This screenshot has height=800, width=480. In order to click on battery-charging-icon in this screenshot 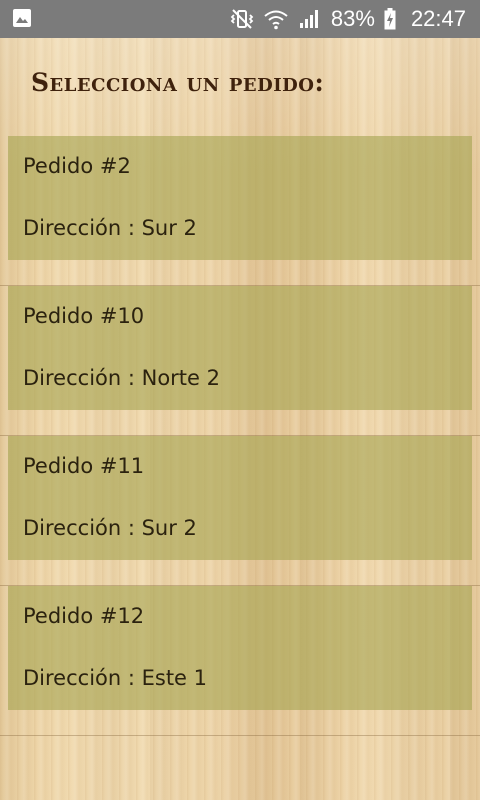, I will do `click(390, 19)`.